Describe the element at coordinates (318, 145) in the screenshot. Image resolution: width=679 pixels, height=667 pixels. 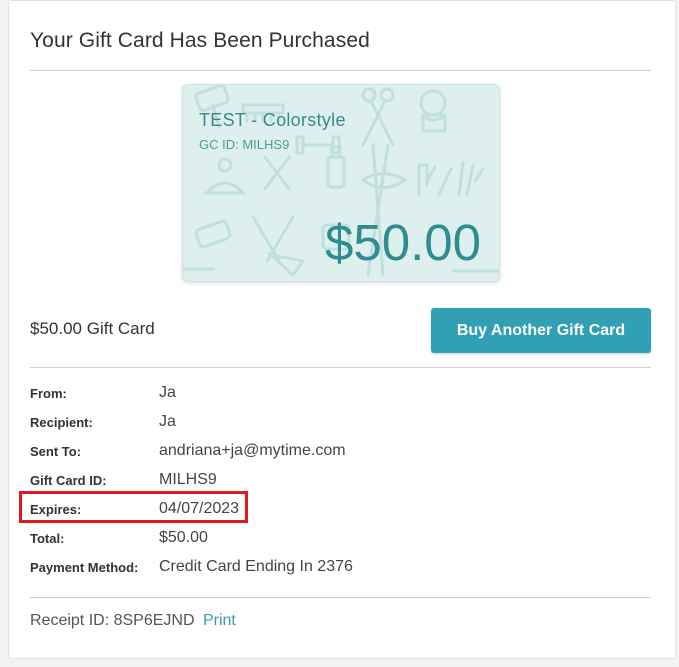
I see `dumbbell-icon` at that location.